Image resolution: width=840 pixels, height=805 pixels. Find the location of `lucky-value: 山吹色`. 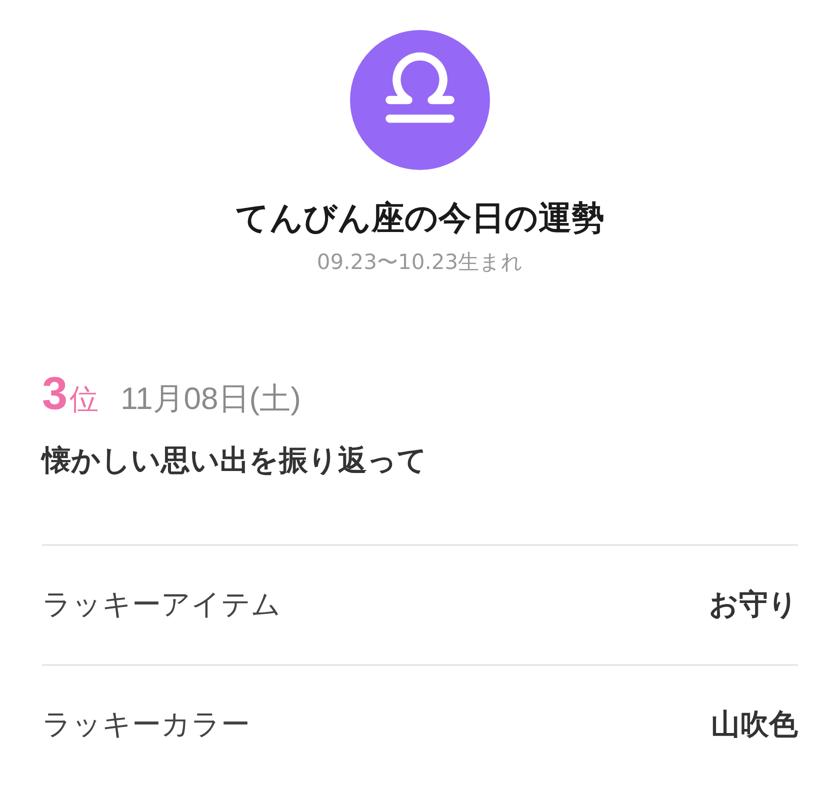

lucky-value: 山吹色 is located at coordinates (754, 724).